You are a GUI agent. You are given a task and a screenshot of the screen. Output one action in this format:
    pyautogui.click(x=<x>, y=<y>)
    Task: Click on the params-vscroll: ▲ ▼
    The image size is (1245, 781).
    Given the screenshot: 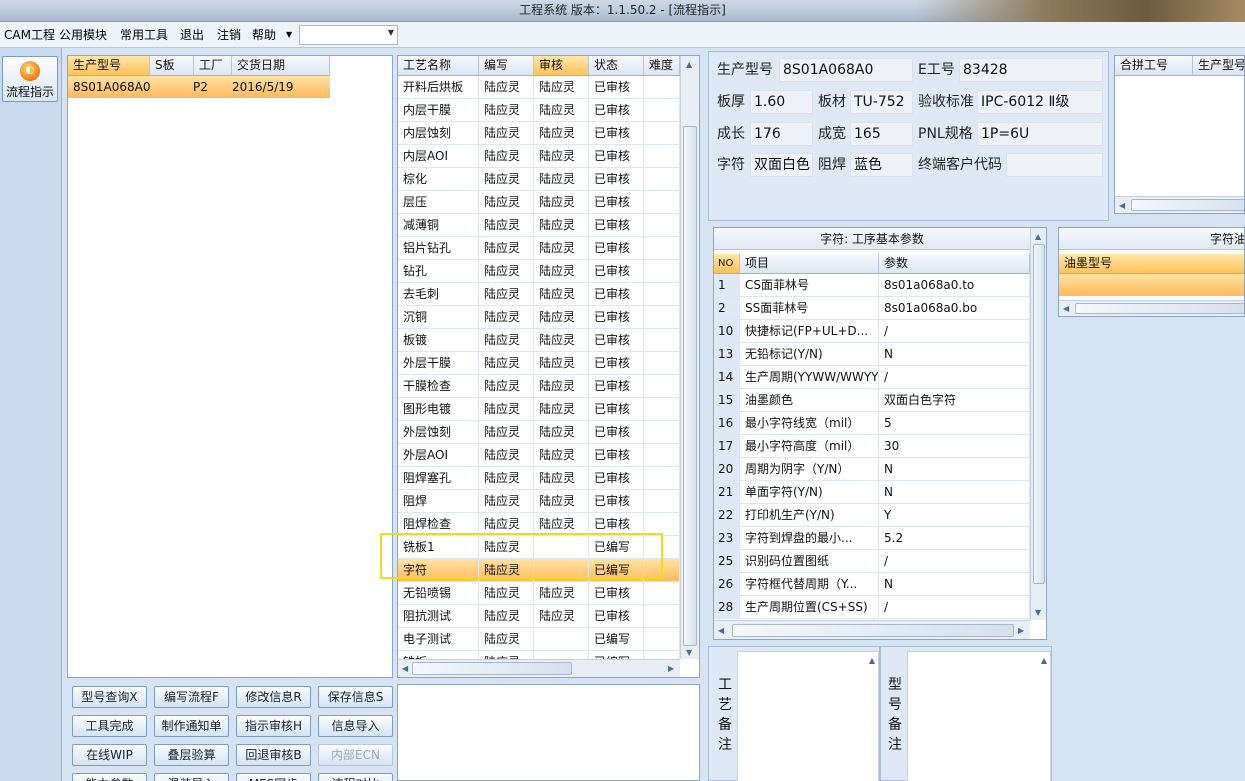 What is the action you would take?
    pyautogui.click(x=1038, y=424)
    